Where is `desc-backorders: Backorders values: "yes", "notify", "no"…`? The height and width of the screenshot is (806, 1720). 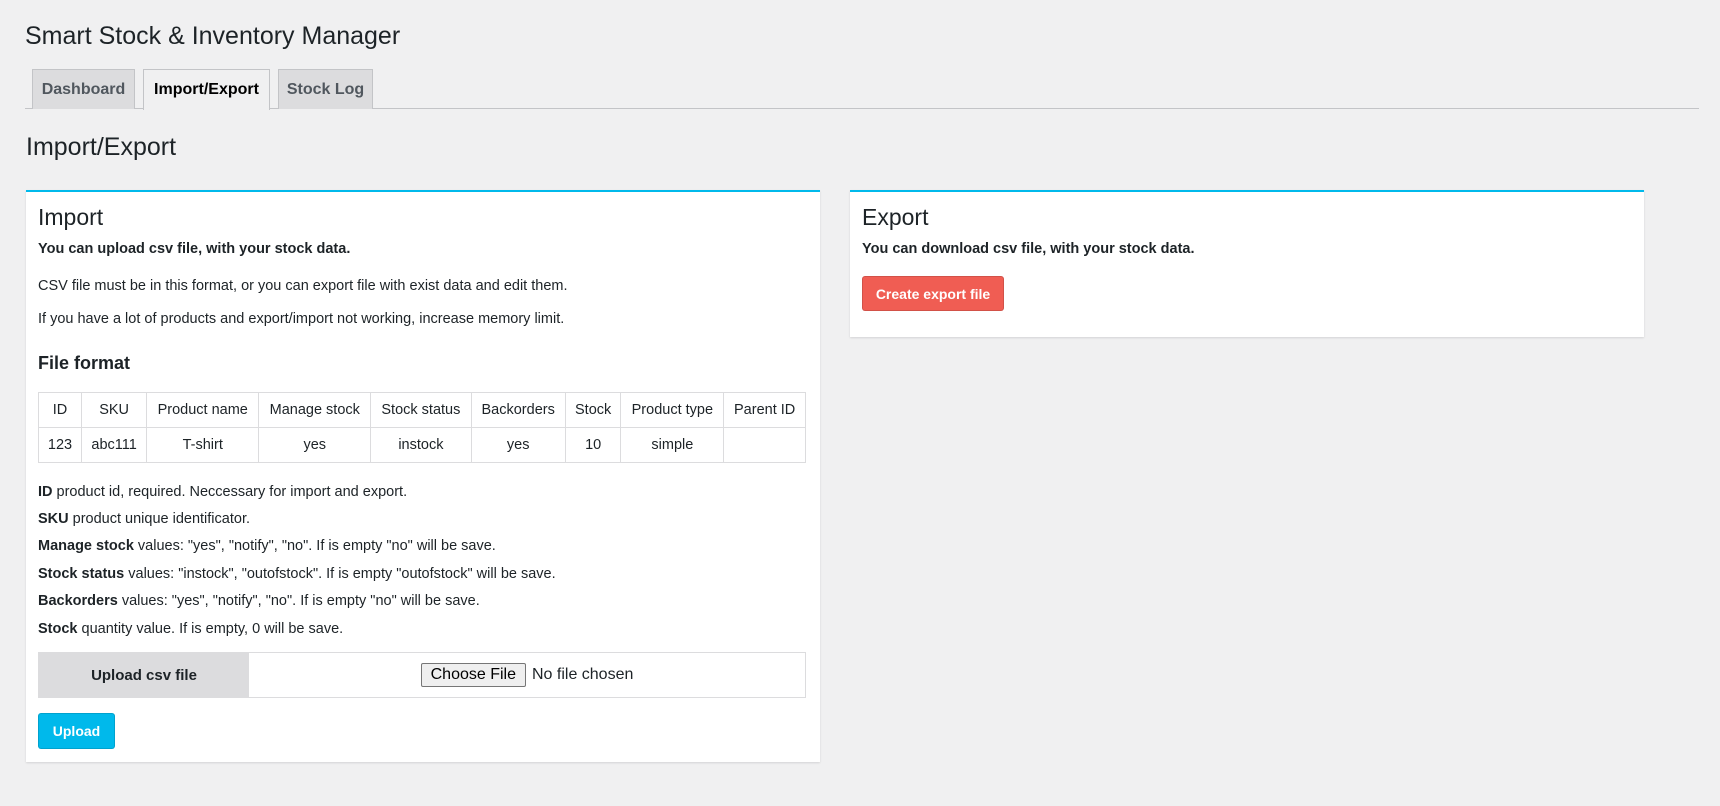 desc-backorders: Backorders values: "yes", "notify", "no"… is located at coordinates (259, 601).